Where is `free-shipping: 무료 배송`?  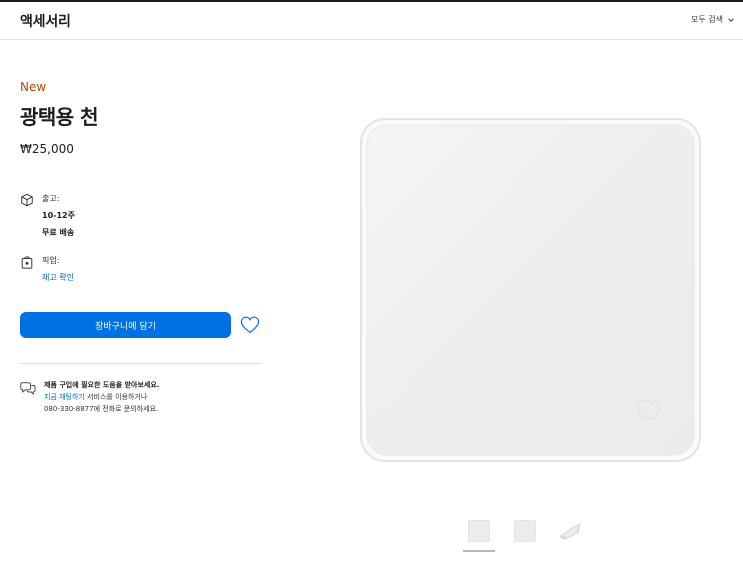 free-shipping: 무료 배송 is located at coordinates (58, 232).